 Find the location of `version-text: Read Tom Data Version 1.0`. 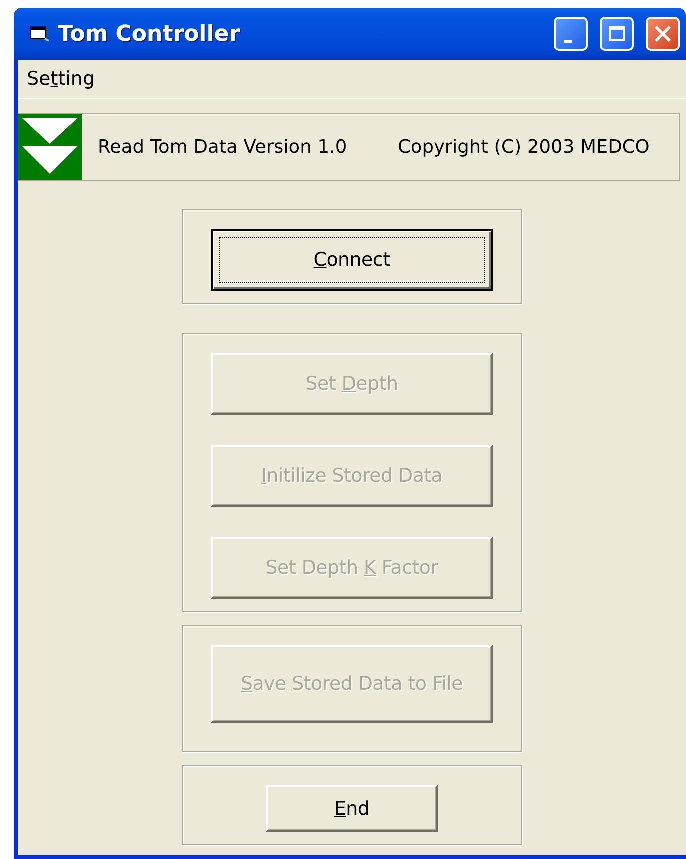

version-text: Read Tom Data Version 1.0 is located at coordinates (223, 147).